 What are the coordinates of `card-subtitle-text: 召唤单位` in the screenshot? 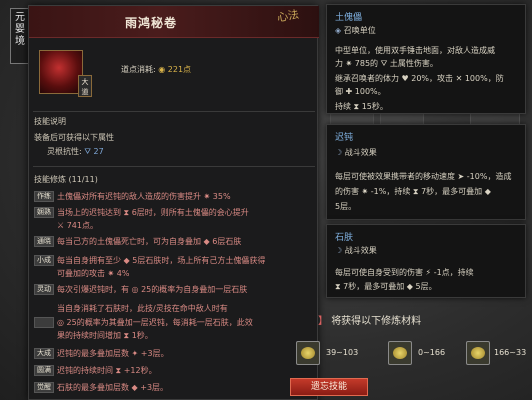 It's located at (359, 30).